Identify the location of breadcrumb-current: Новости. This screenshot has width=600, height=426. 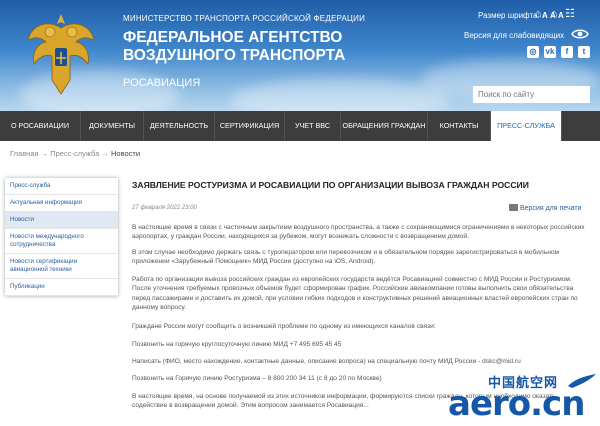
(126, 153).